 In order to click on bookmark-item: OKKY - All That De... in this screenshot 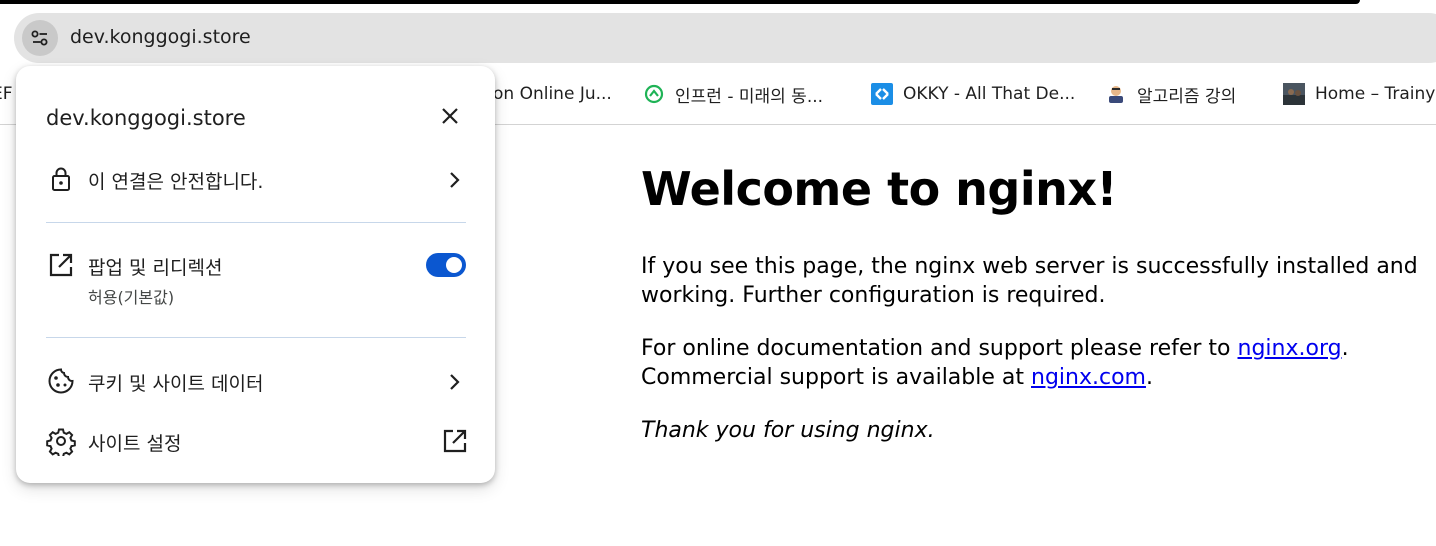, I will do `click(973, 94)`.